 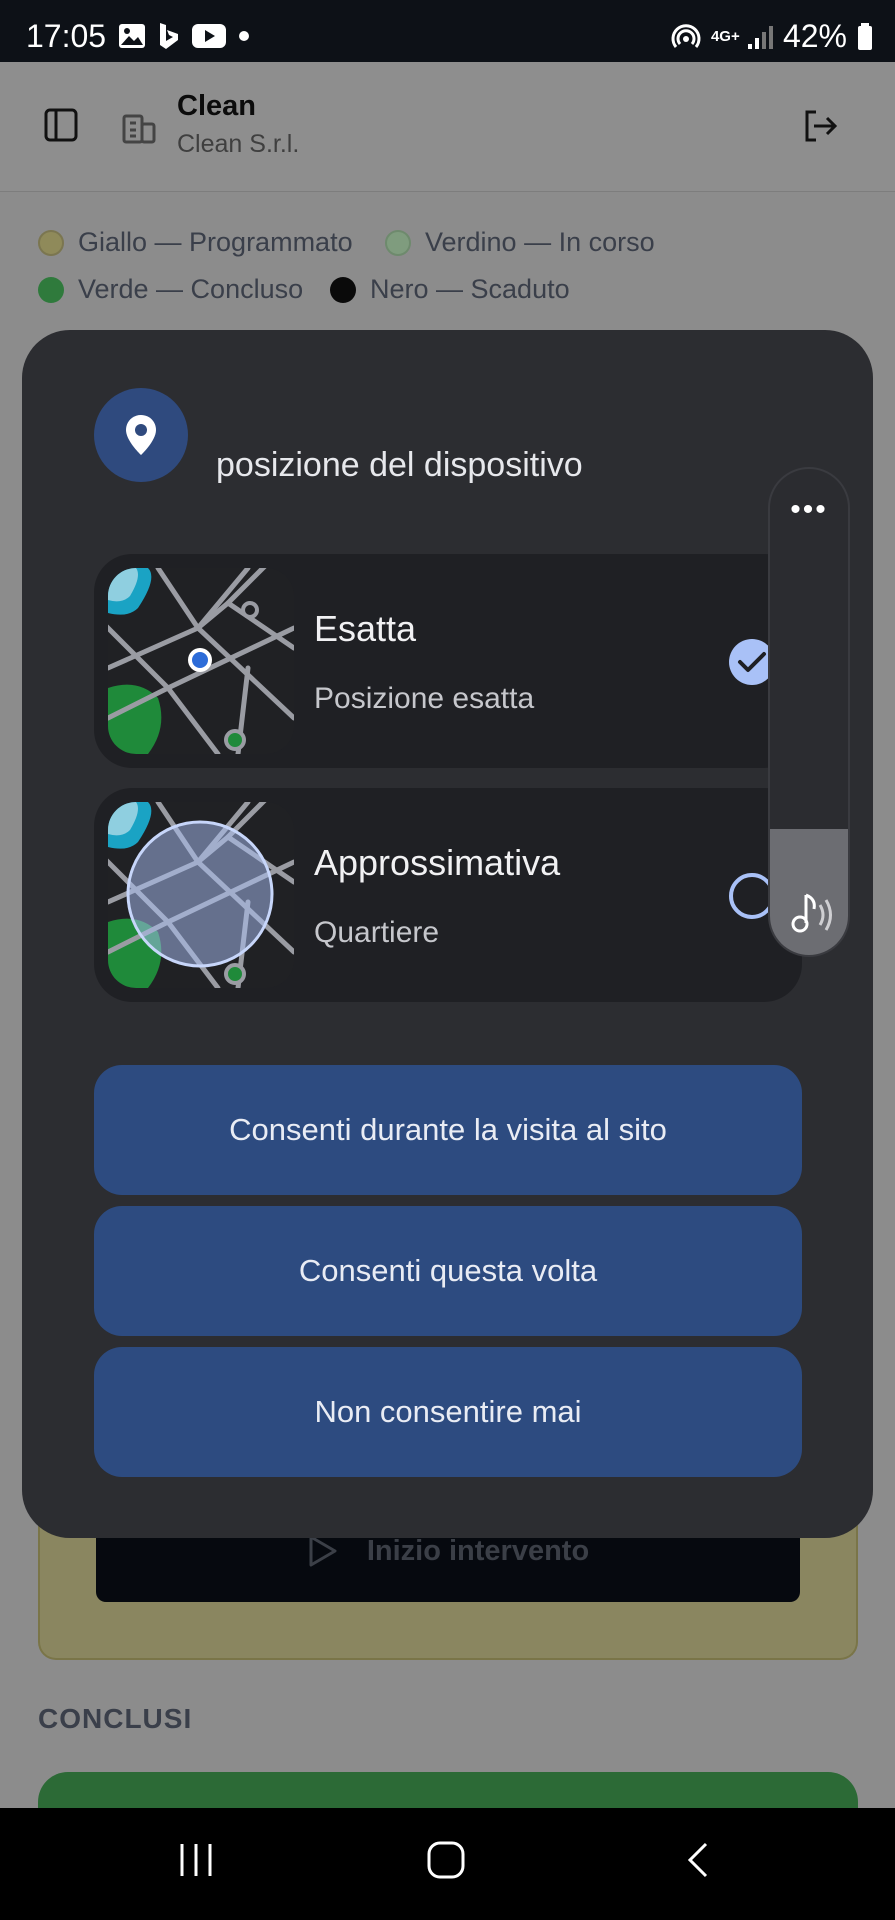 I want to click on option-precise-label: Esatta, so click(x=365, y=628).